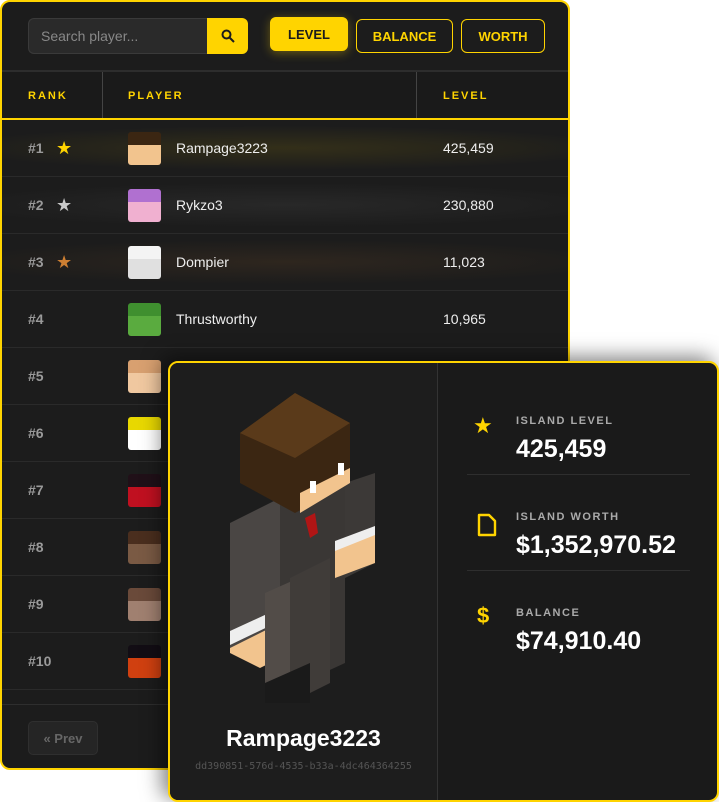 Image resolution: width=719 pixels, height=802 pixels. I want to click on player-name: Thrustworthy, so click(216, 319).